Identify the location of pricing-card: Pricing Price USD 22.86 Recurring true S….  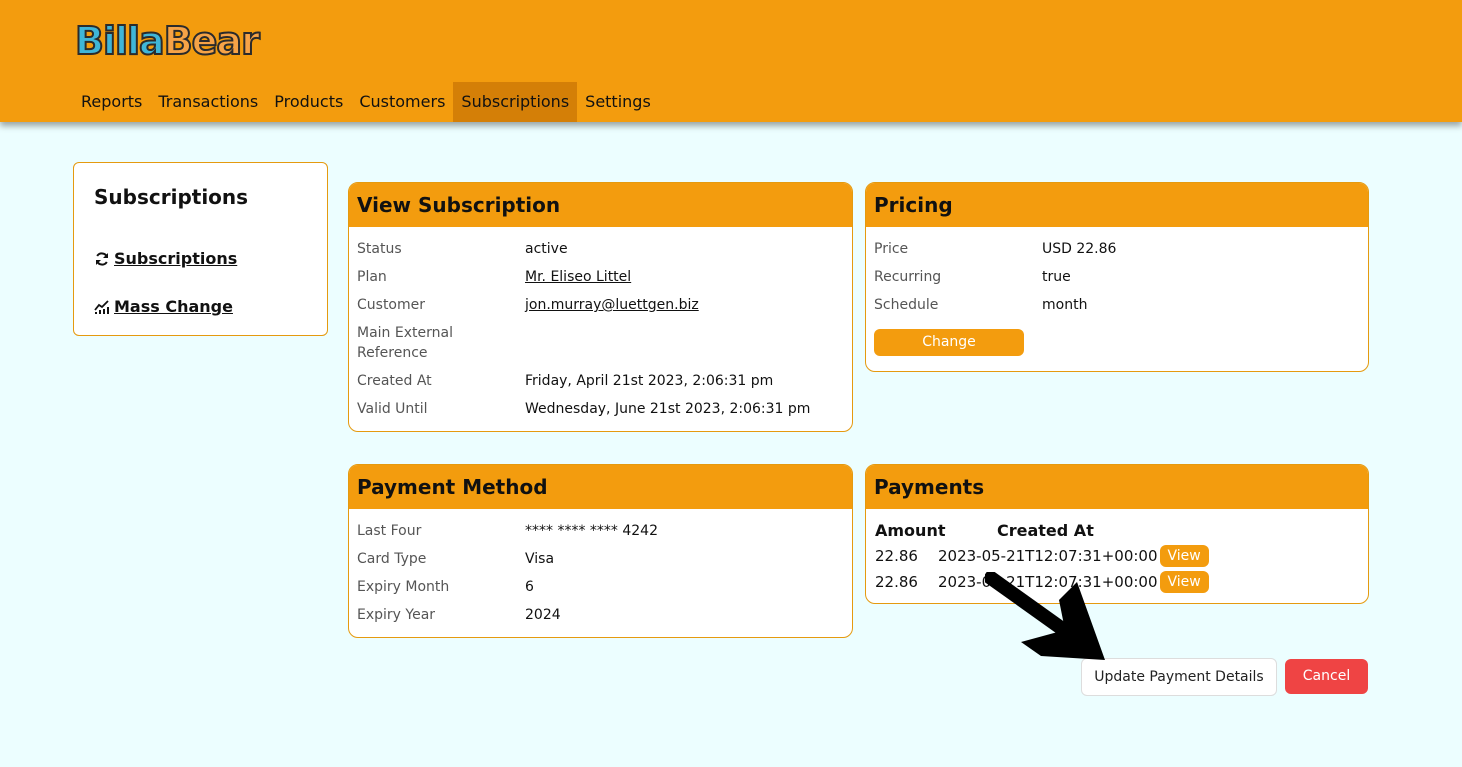
(1117, 277).